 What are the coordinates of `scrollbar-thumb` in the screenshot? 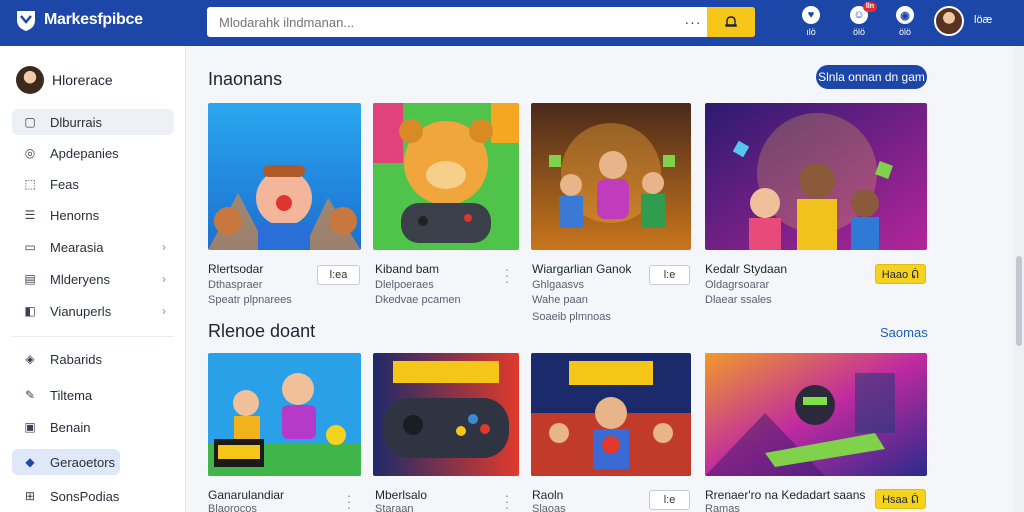 It's located at (1019, 301).